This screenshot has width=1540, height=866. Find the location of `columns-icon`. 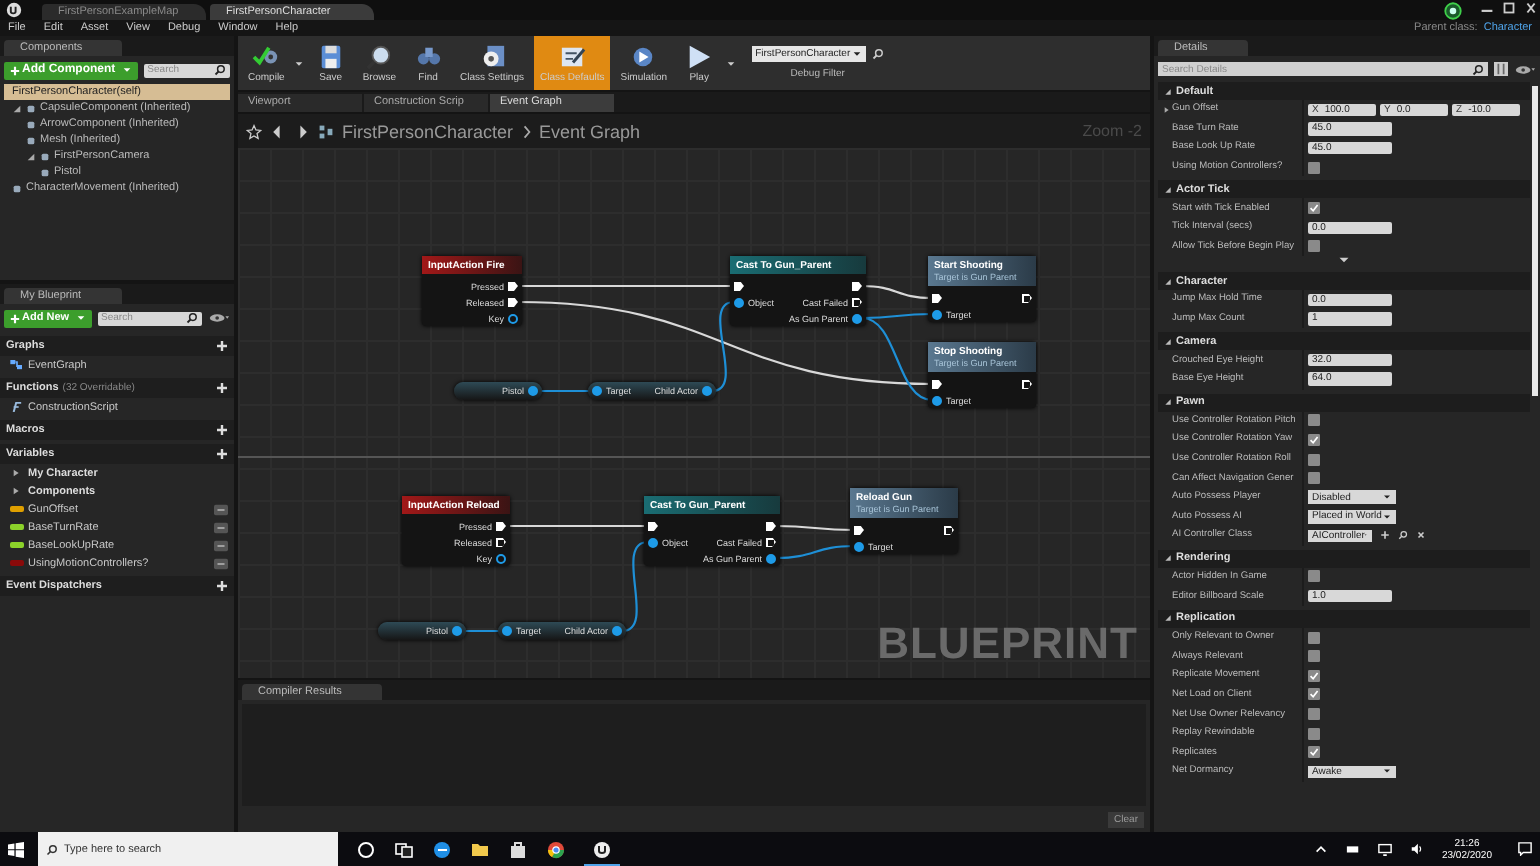

columns-icon is located at coordinates (1501, 69).